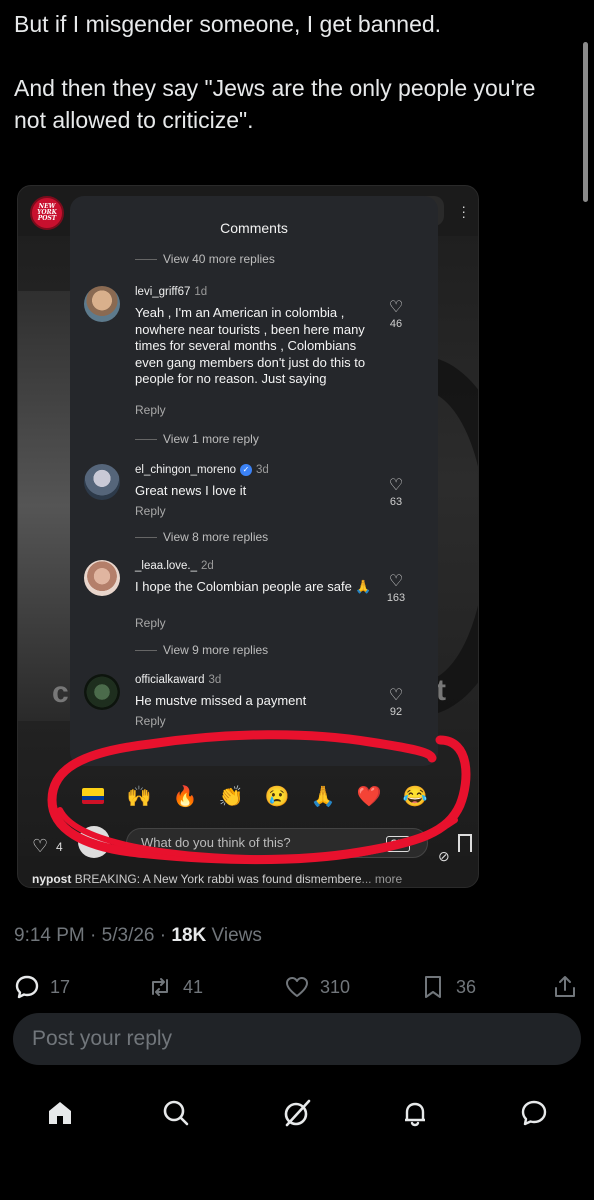  I want to click on raising-hands-icon: 🙌, so click(139, 796).